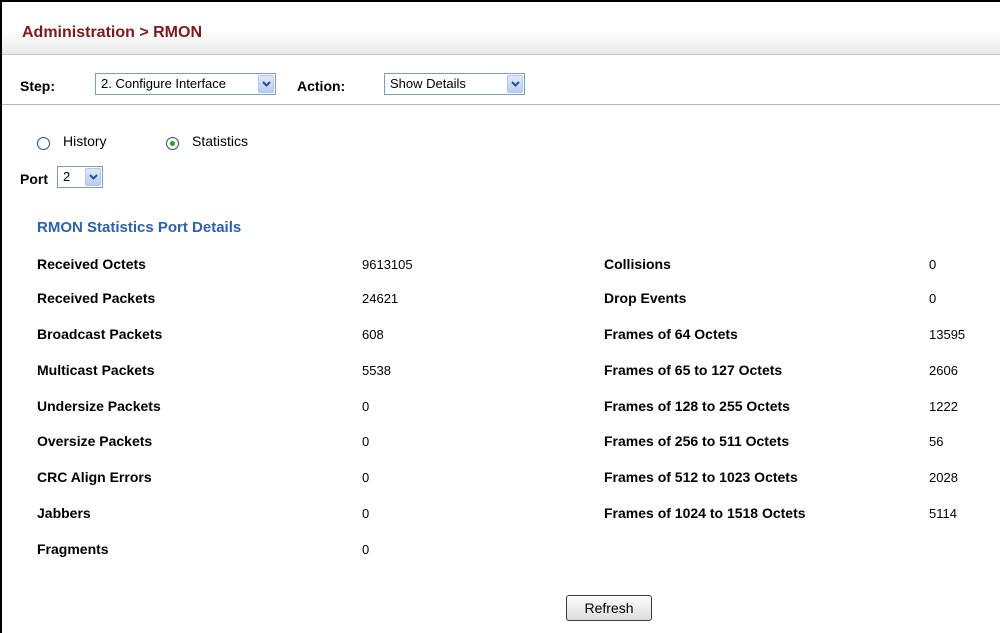 Image resolution: width=1002 pixels, height=633 pixels. I want to click on port-select-value: 2, so click(67, 176).